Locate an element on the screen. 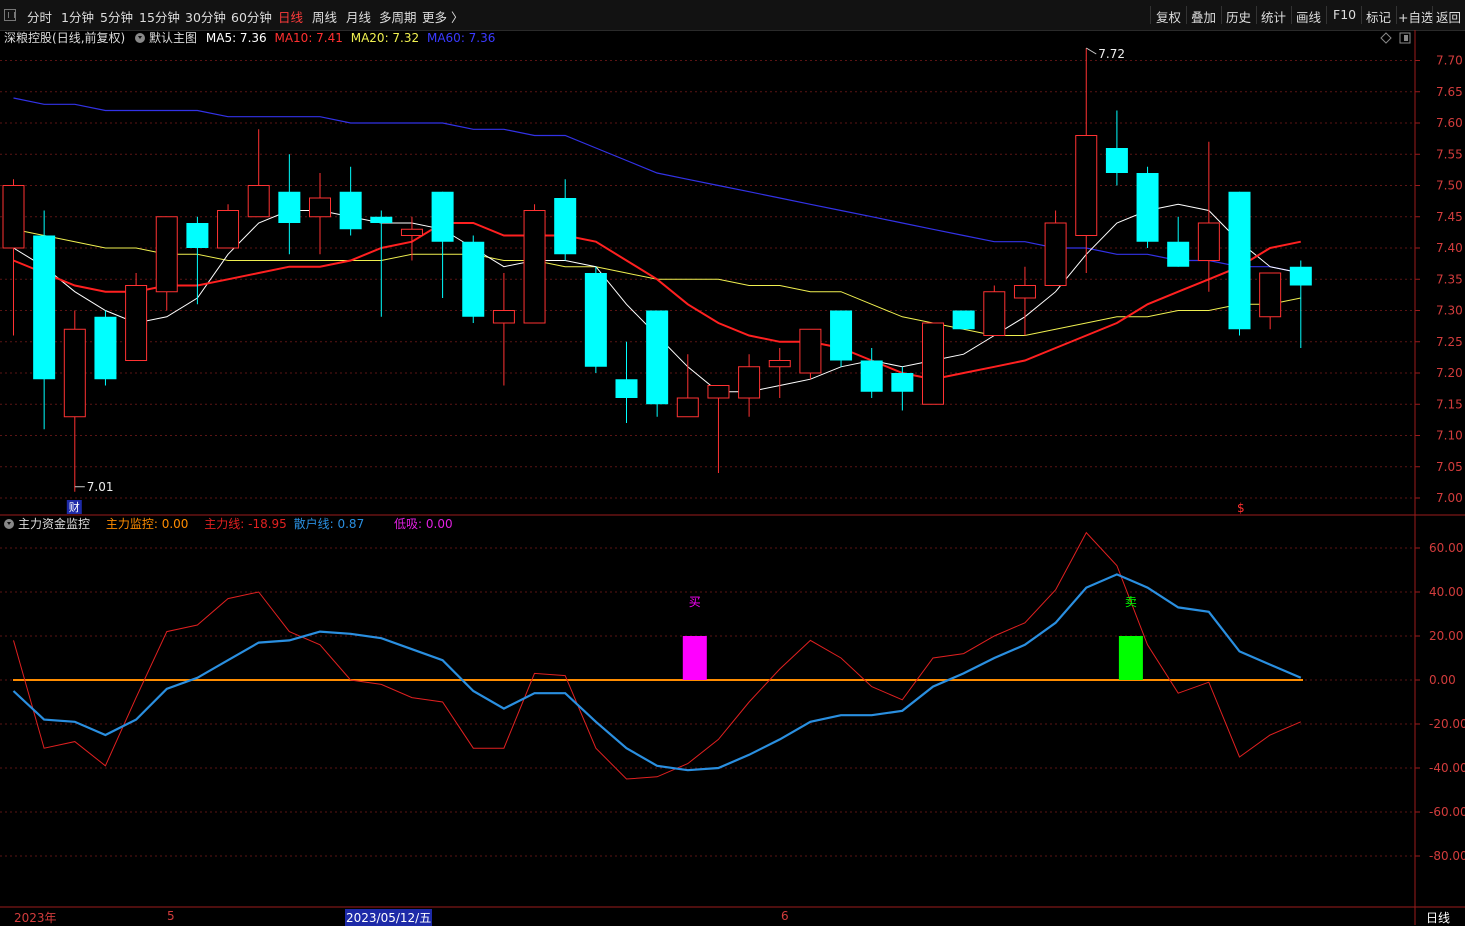 The image size is (1465, 926). high-price-label: 7.72 is located at coordinates (1111, 54).